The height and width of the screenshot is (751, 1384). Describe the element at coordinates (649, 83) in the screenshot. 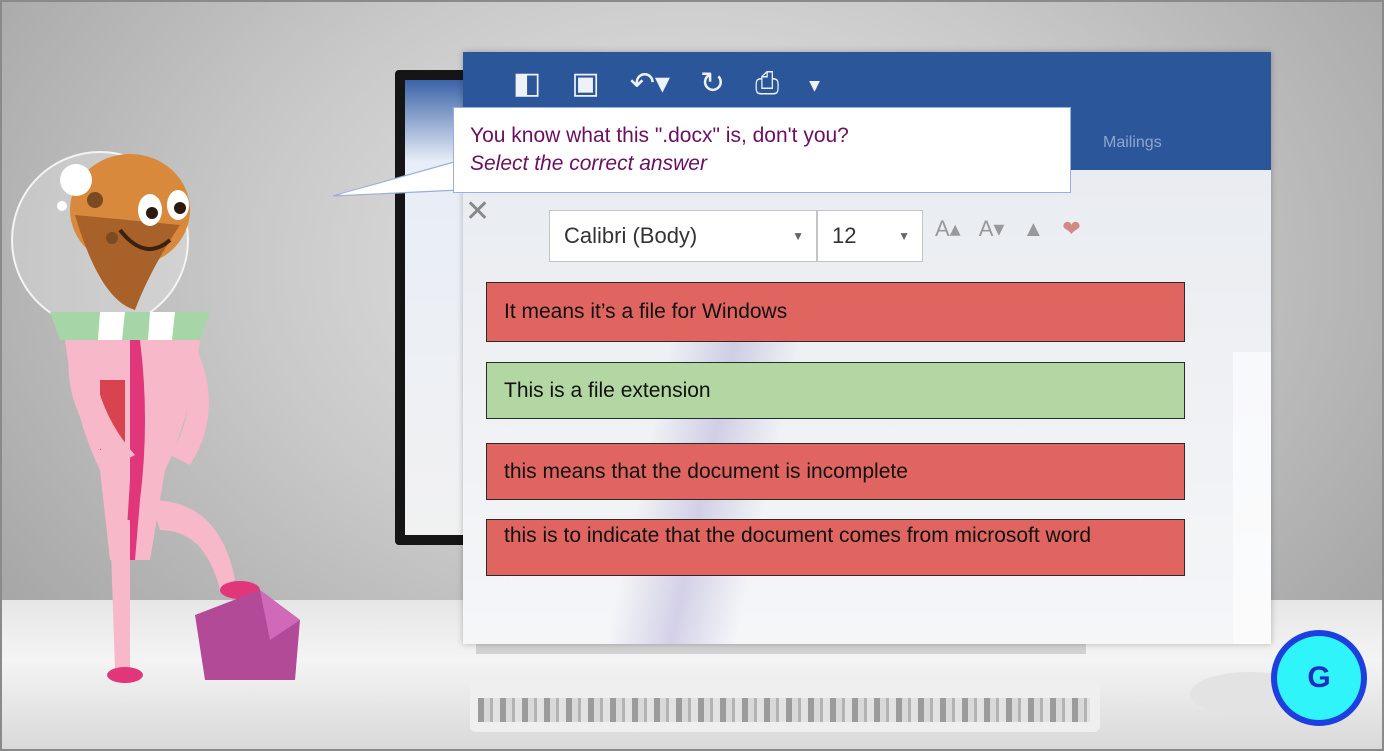

I see `undo-icon: ↶▾` at that location.